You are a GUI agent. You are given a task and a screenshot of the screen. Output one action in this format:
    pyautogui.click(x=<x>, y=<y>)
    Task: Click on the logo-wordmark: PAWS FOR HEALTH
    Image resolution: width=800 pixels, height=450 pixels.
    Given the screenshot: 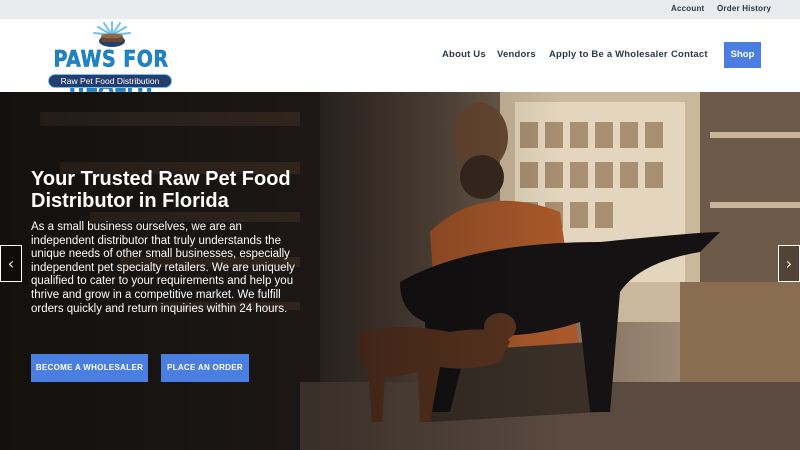 What is the action you would take?
    pyautogui.click(x=111, y=71)
    